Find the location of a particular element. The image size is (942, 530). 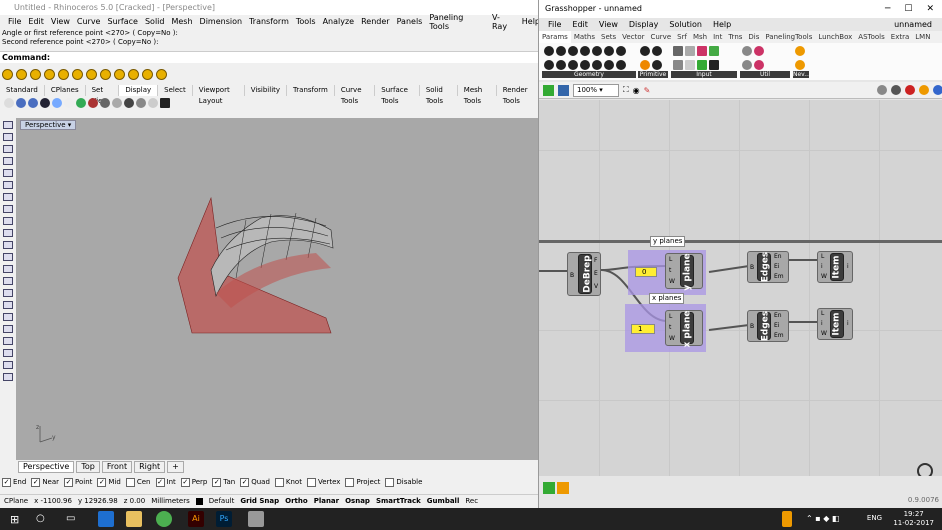

gh-tab-panelingtools: PanelingTools is located at coordinates (788, 37).